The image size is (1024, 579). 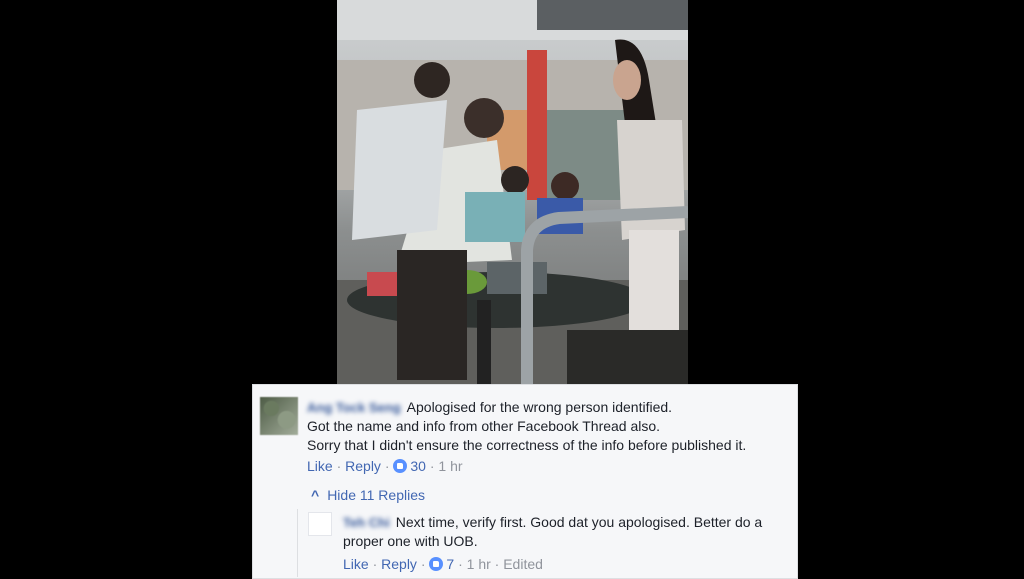 What do you see at coordinates (450, 466) in the screenshot?
I see `comment-time: 1 hr` at bounding box center [450, 466].